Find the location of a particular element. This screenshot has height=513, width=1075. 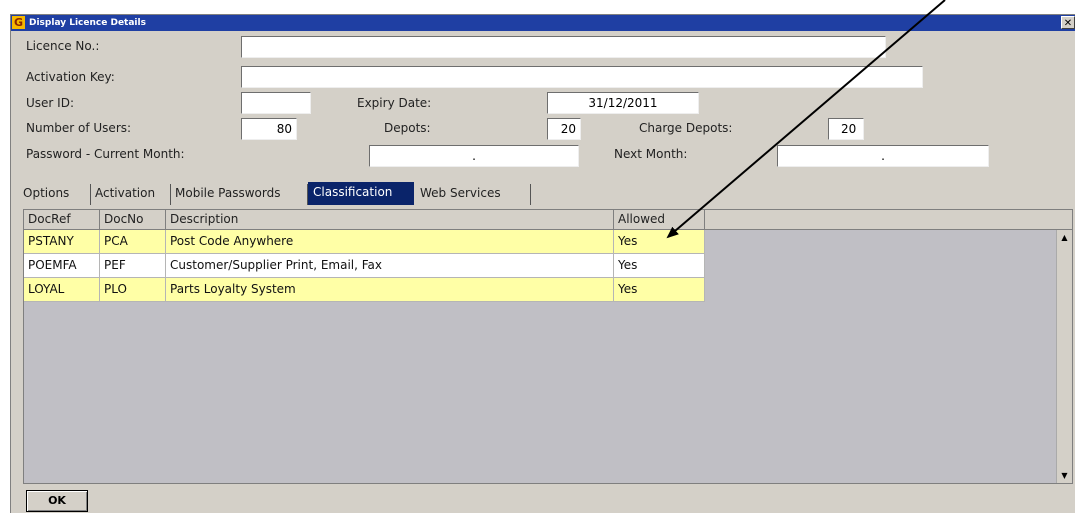

scroll-up-icon: ▲ is located at coordinates (1064, 237).